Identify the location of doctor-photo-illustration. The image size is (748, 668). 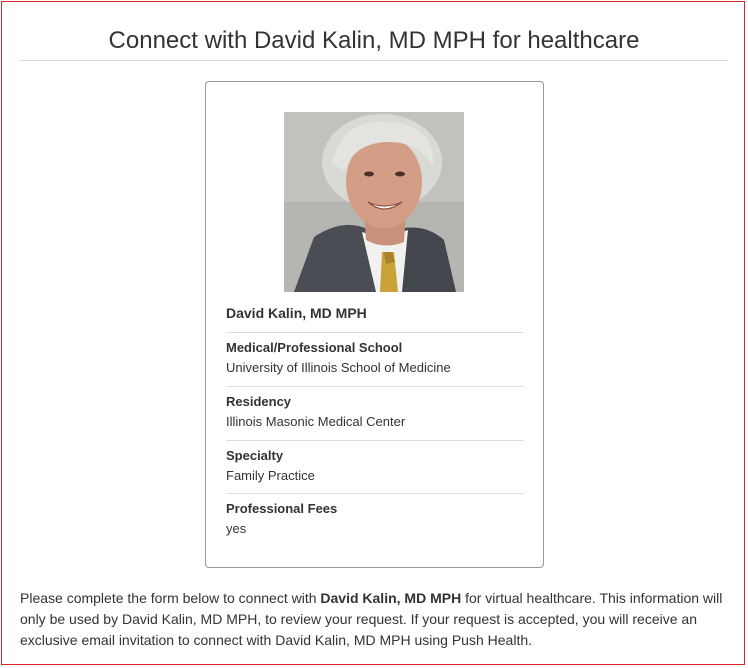
(374, 202).